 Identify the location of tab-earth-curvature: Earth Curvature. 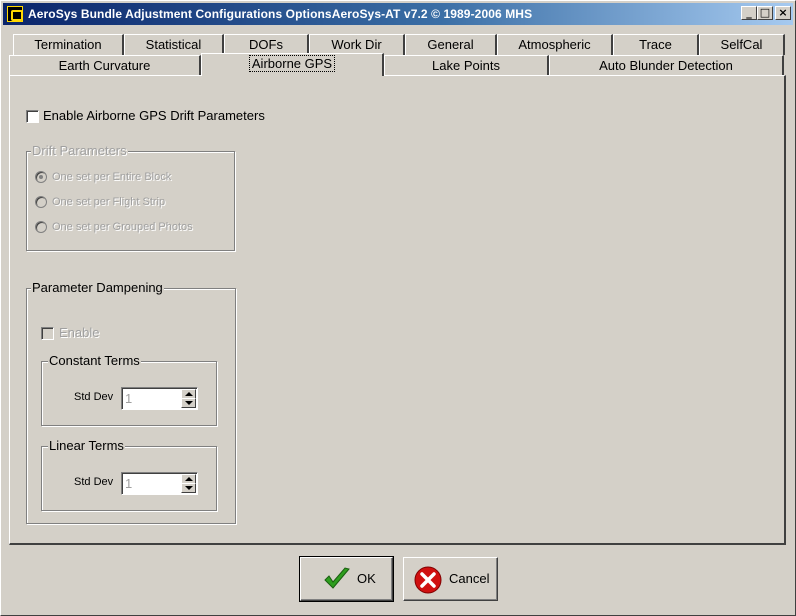
(105, 65).